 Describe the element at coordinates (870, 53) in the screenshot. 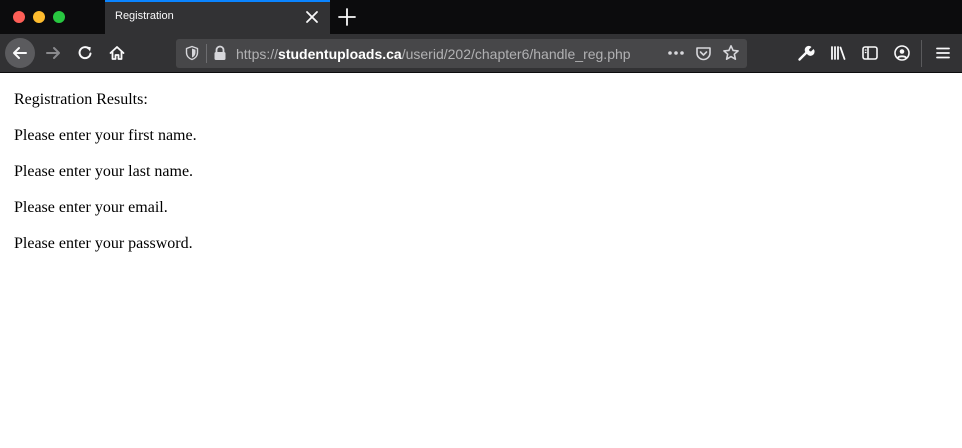

I see `sidebar-icon` at that location.